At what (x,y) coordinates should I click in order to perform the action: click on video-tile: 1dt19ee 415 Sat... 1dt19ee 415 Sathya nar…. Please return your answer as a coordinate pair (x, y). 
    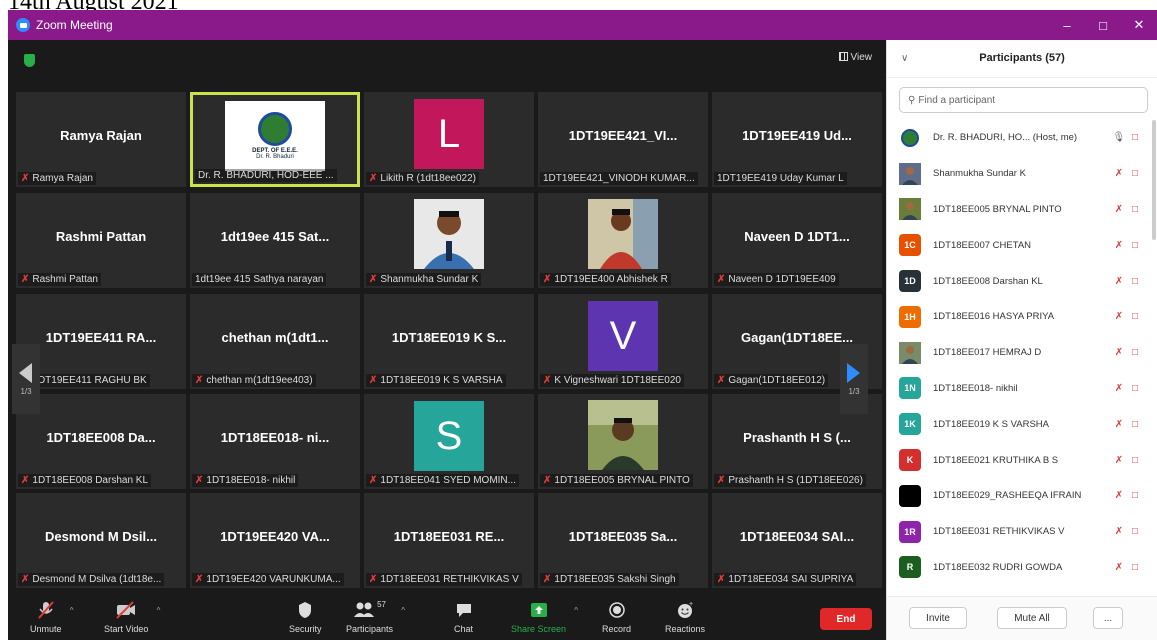
    Looking at the image, I should click on (275, 240).